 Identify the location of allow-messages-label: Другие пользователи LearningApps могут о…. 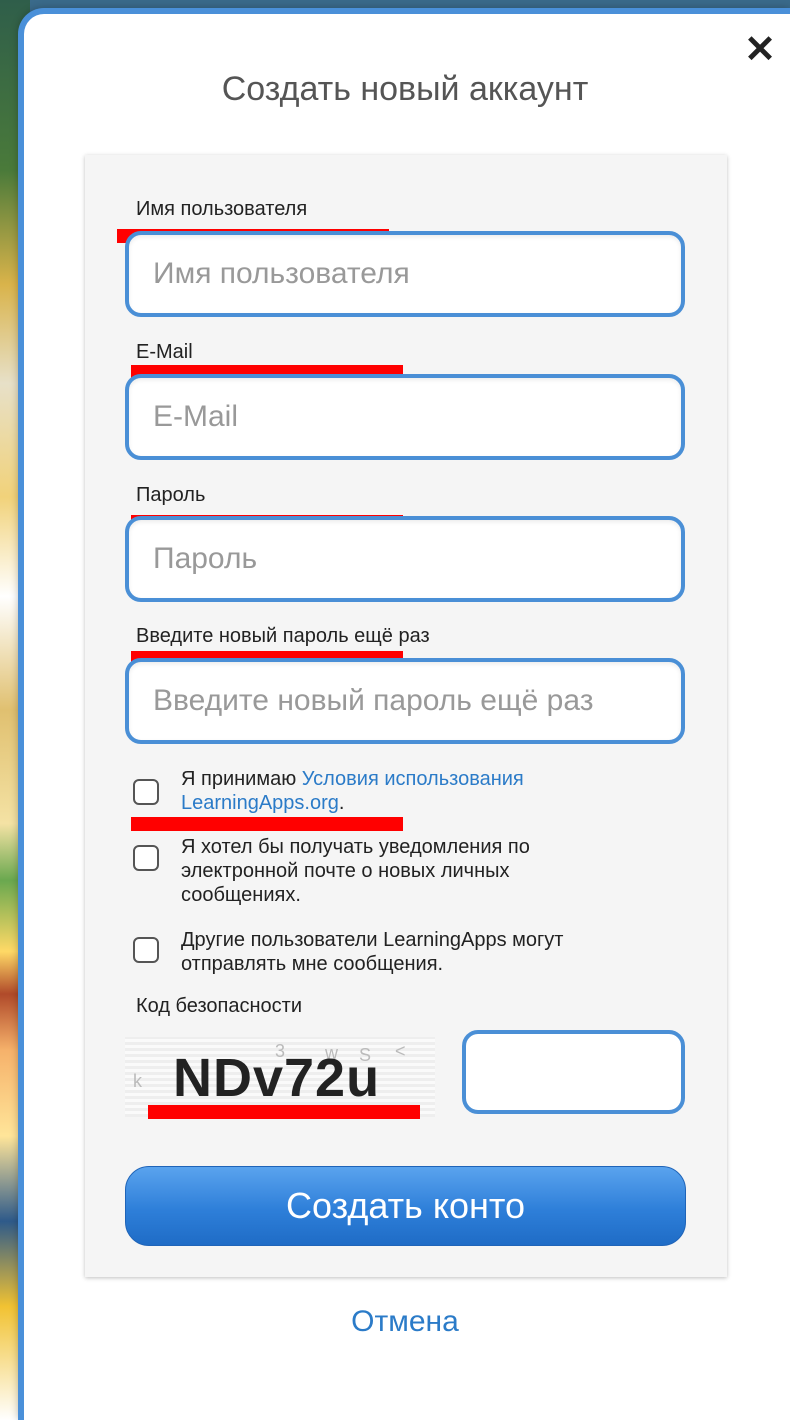
(372, 952).